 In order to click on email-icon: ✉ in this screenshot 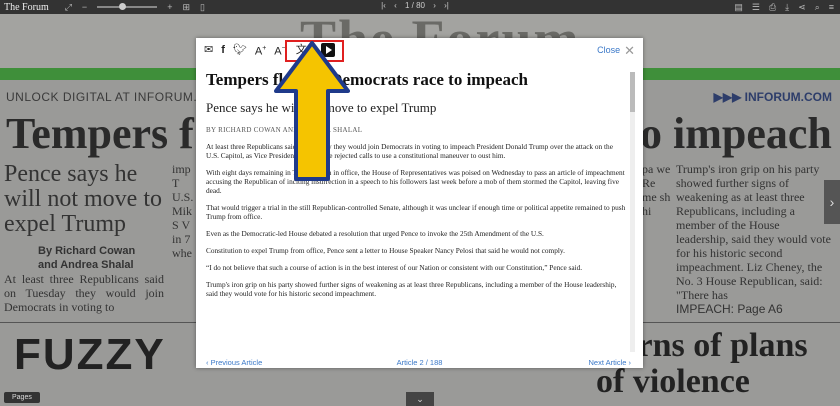, I will do `click(208, 50)`.